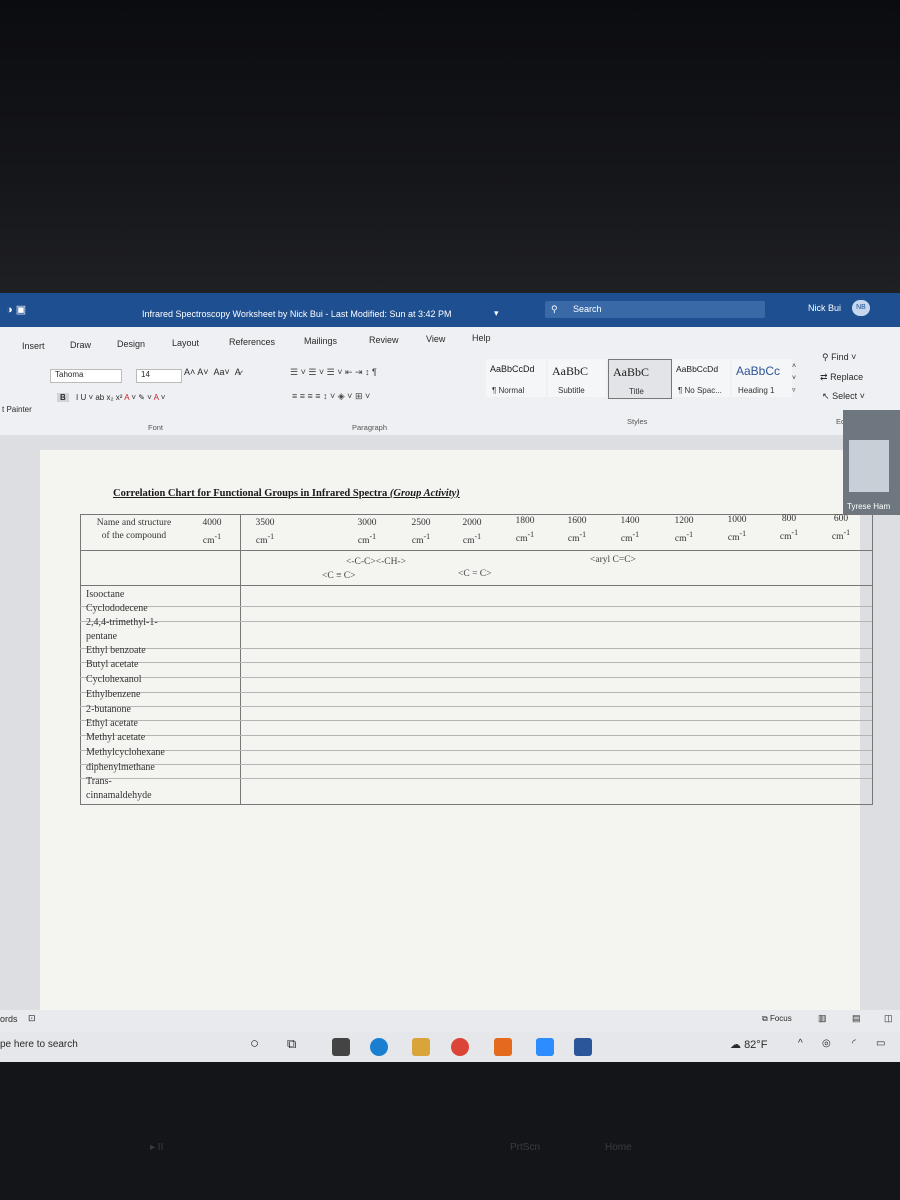 The image size is (900, 1200). Describe the element at coordinates (63, 397) in the screenshot. I see `bold-button: B` at that location.